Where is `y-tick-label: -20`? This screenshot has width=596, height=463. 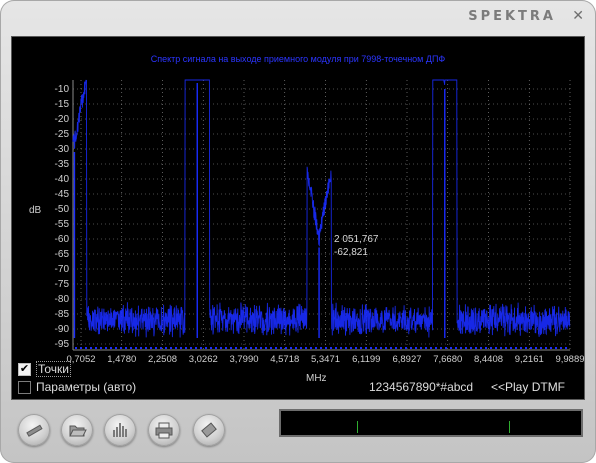 y-tick-label: -20 is located at coordinates (62, 119).